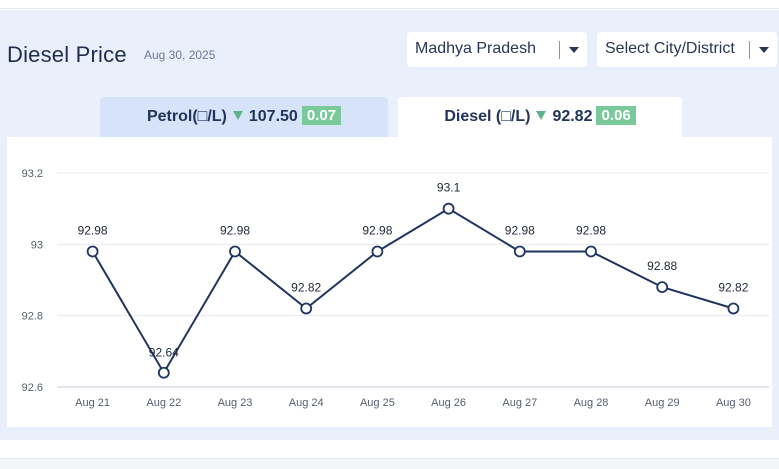  I want to click on x-tick-label: Aug 21, so click(92, 403).